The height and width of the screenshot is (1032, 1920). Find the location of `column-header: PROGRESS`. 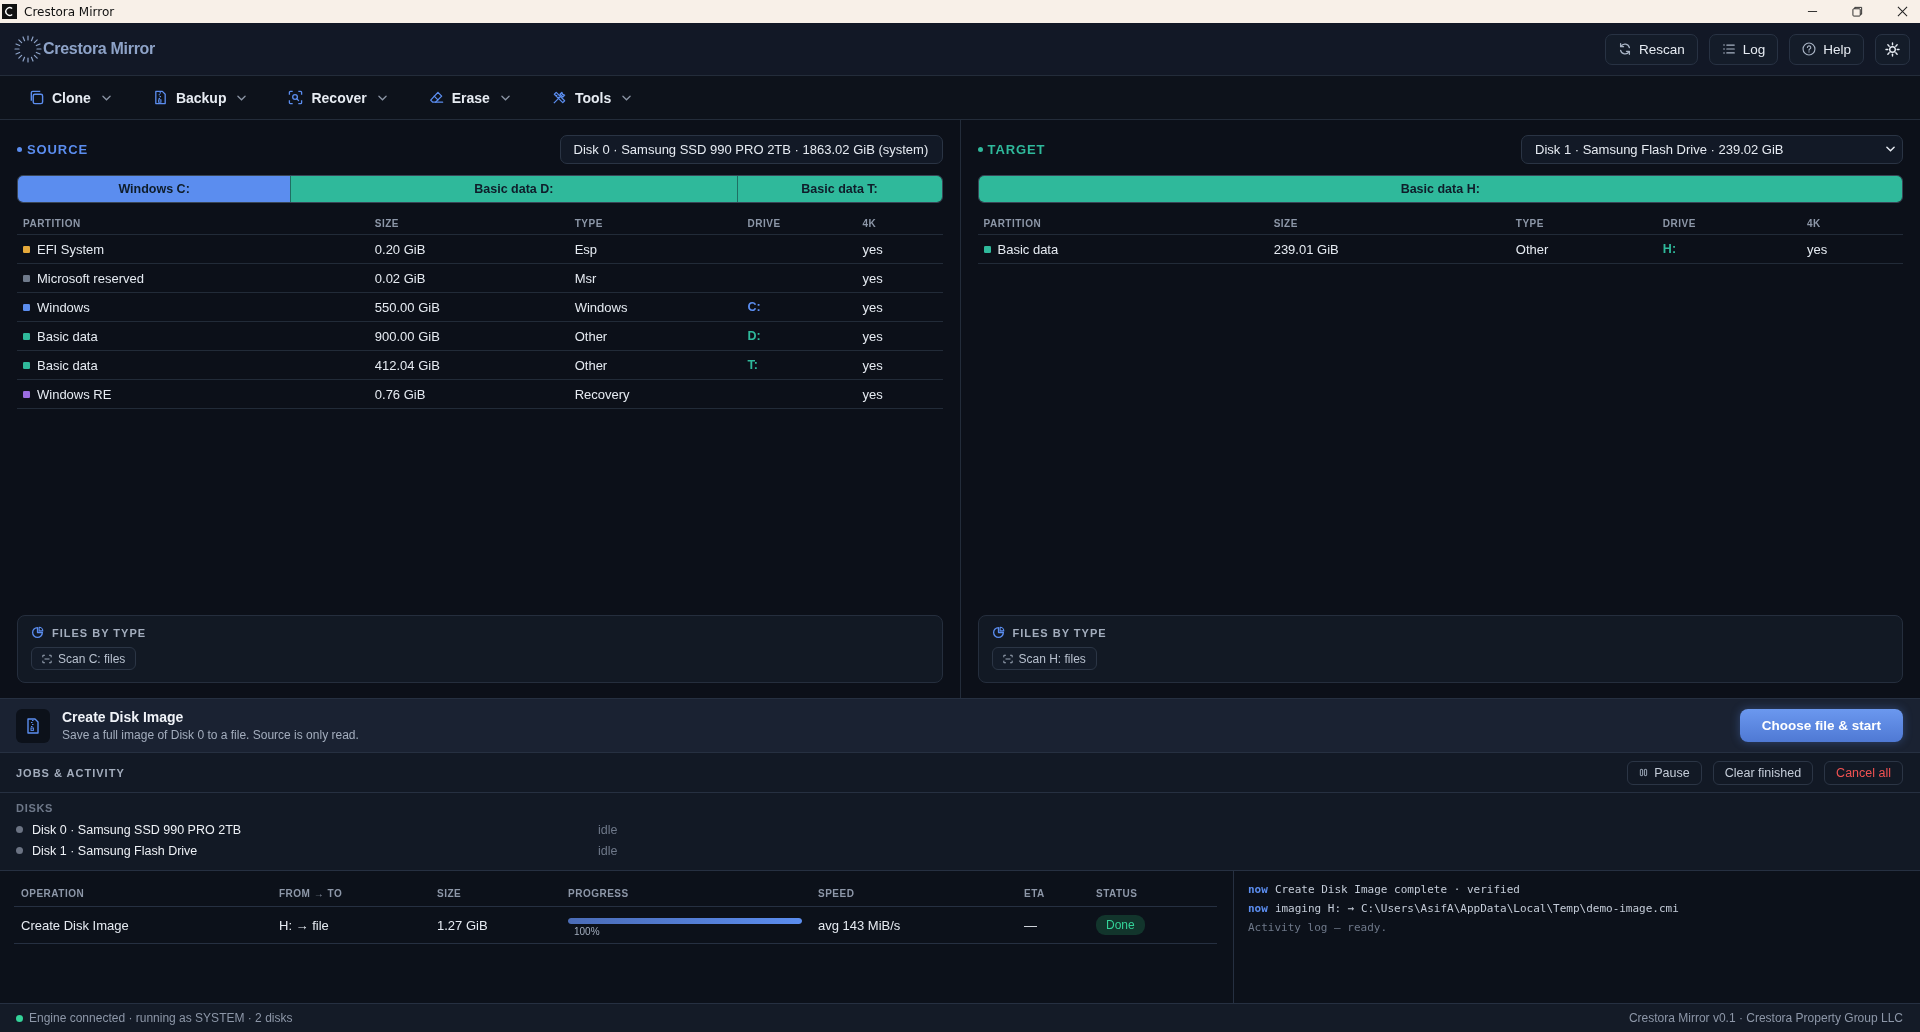

column-header: PROGRESS is located at coordinates (598, 893).